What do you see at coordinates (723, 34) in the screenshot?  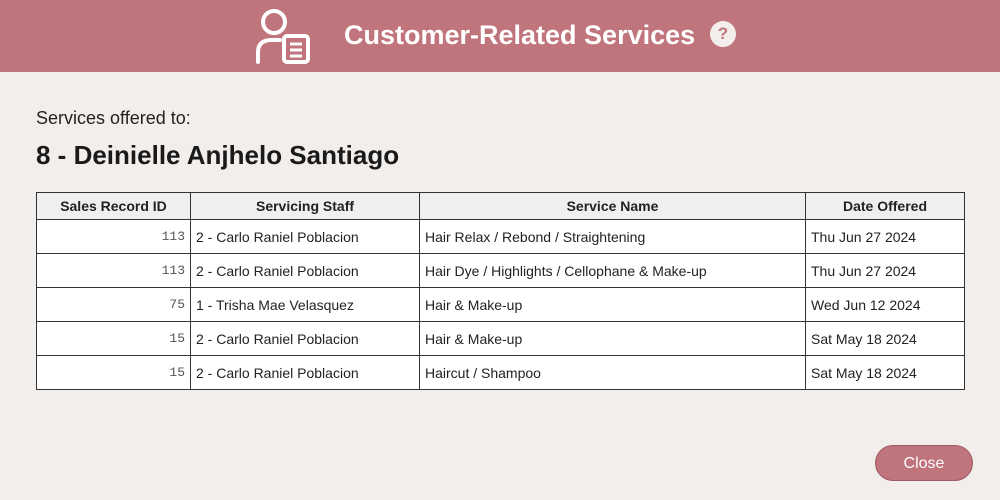 I see `help-icon: ?` at bounding box center [723, 34].